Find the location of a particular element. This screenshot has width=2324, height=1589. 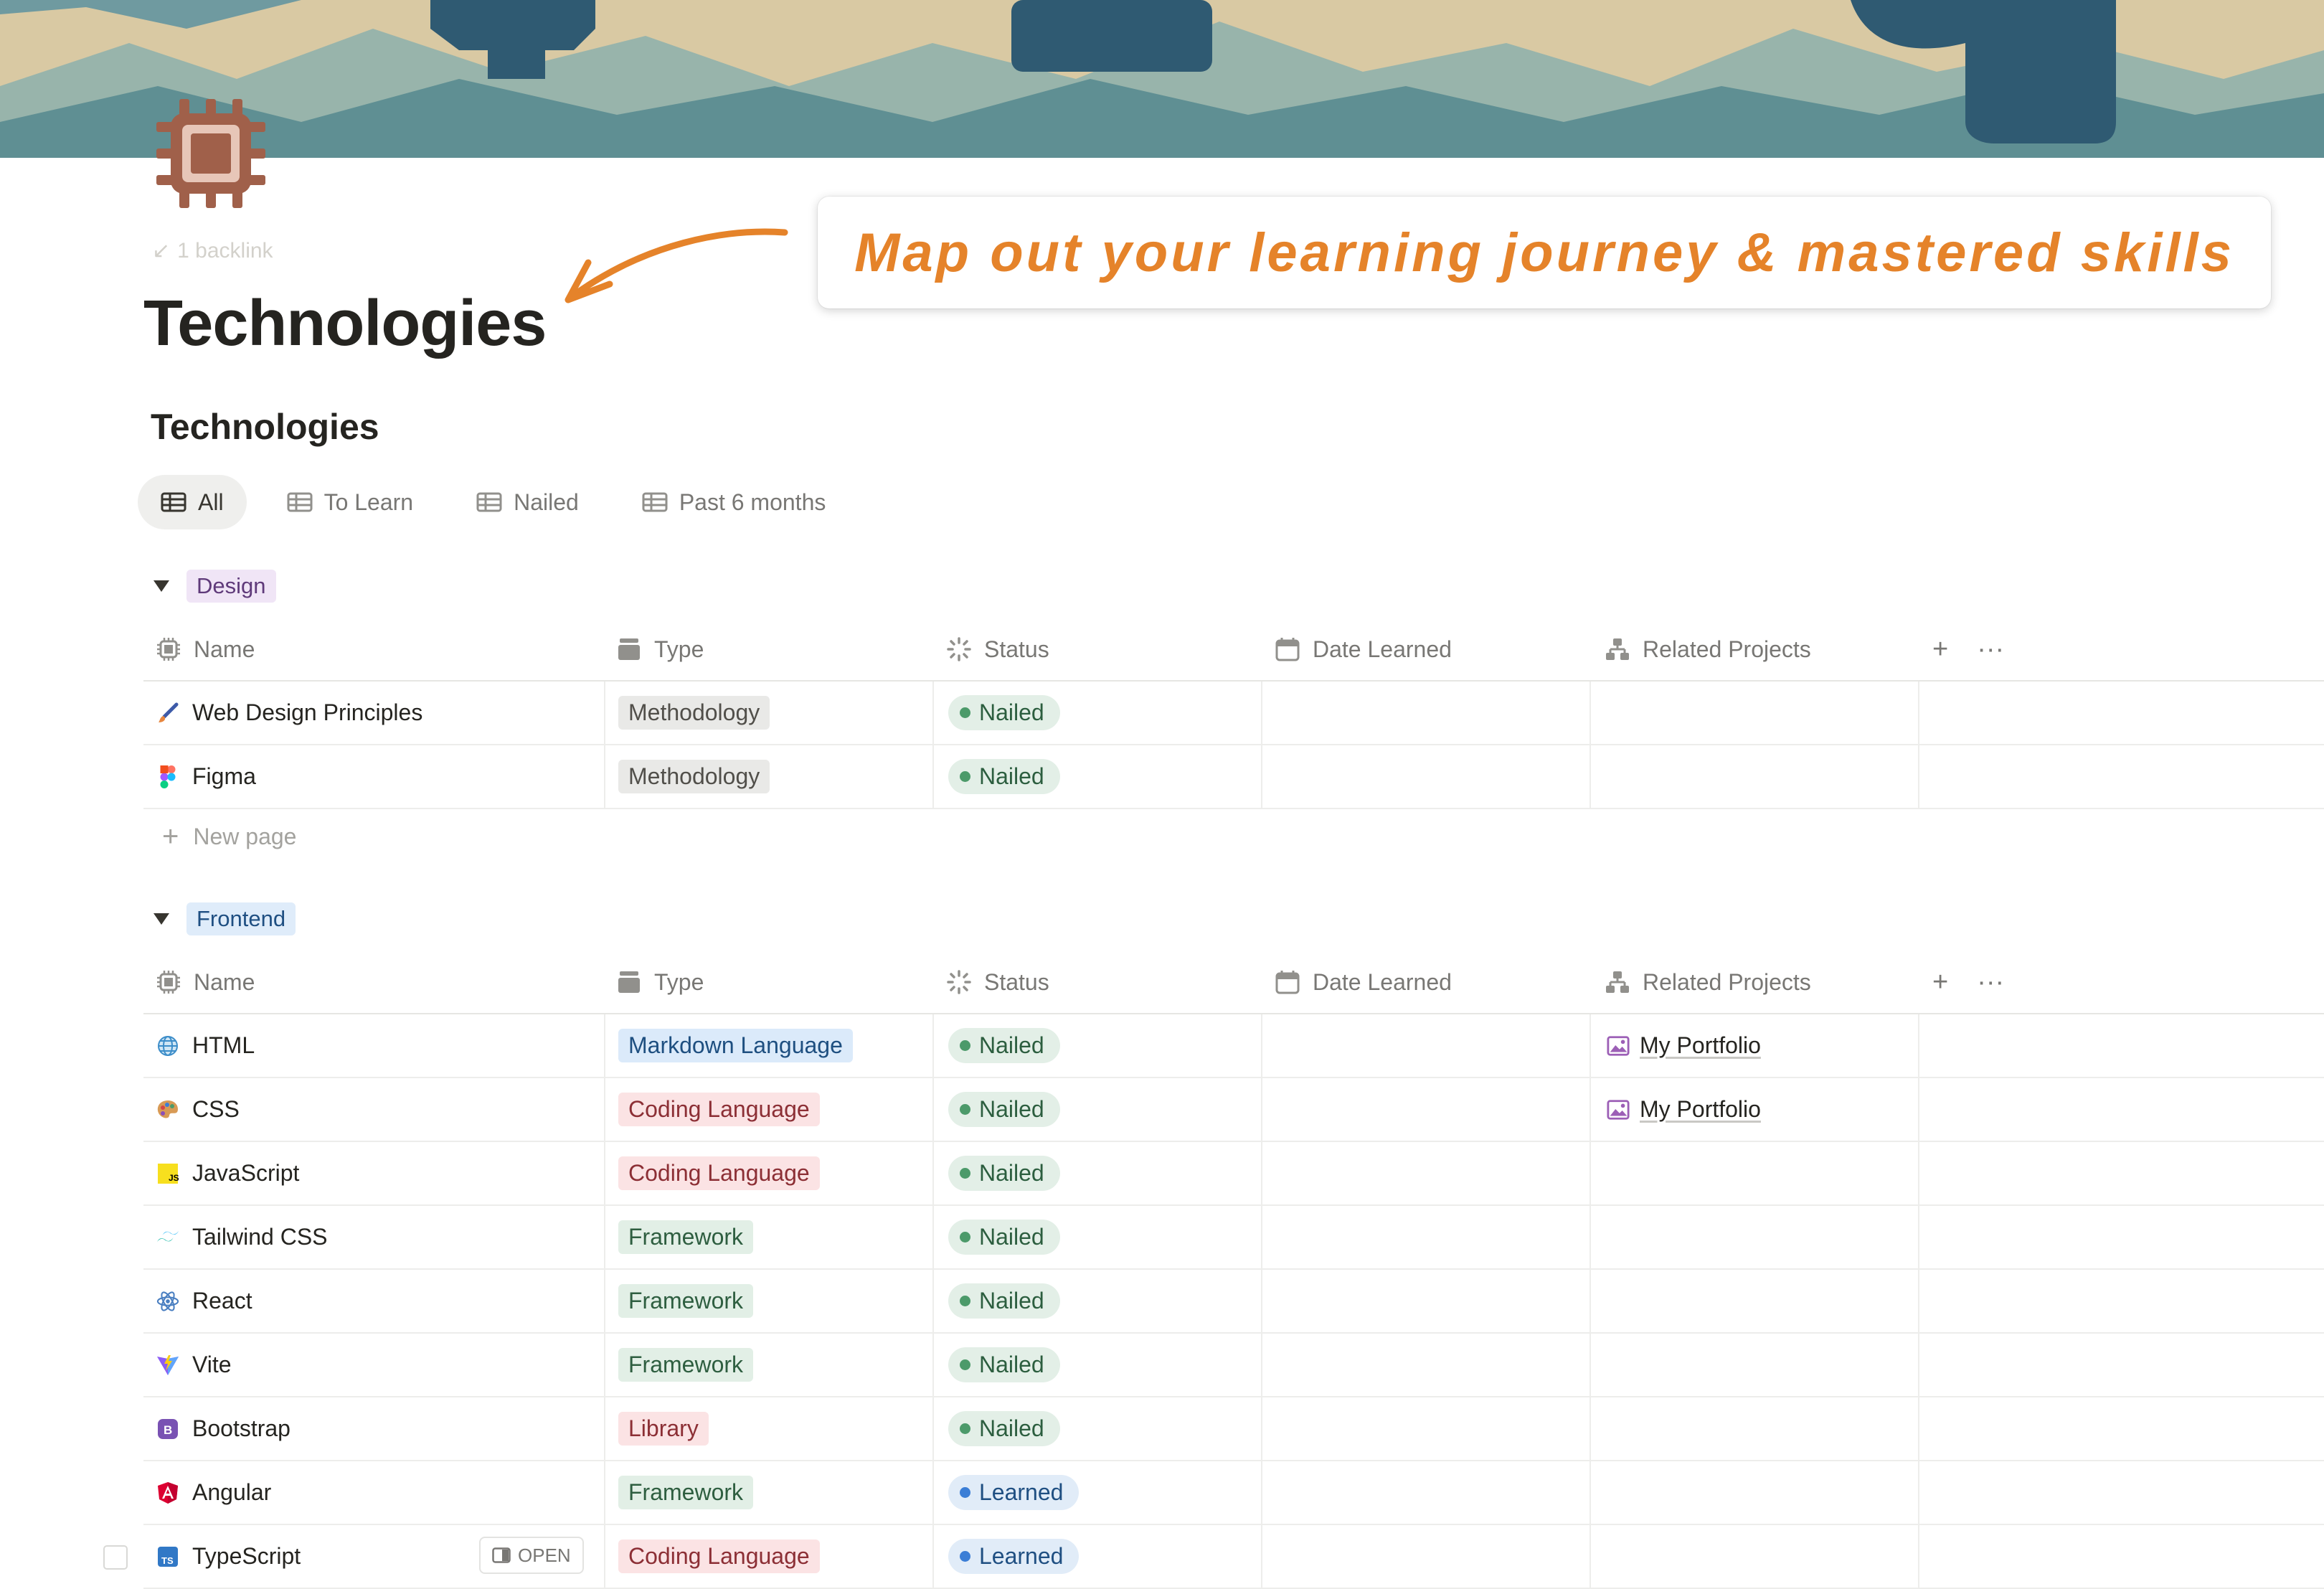

name-cell: Vite is located at coordinates (373, 1365).